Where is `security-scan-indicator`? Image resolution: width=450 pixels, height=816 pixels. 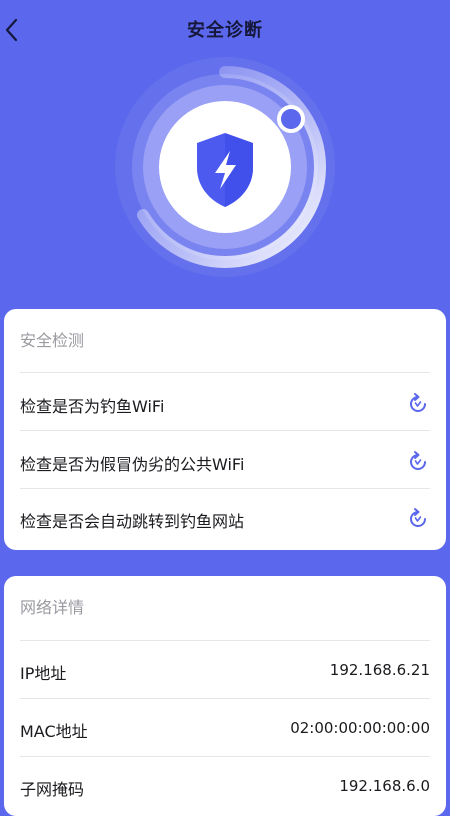 security-scan-indicator is located at coordinates (225, 167).